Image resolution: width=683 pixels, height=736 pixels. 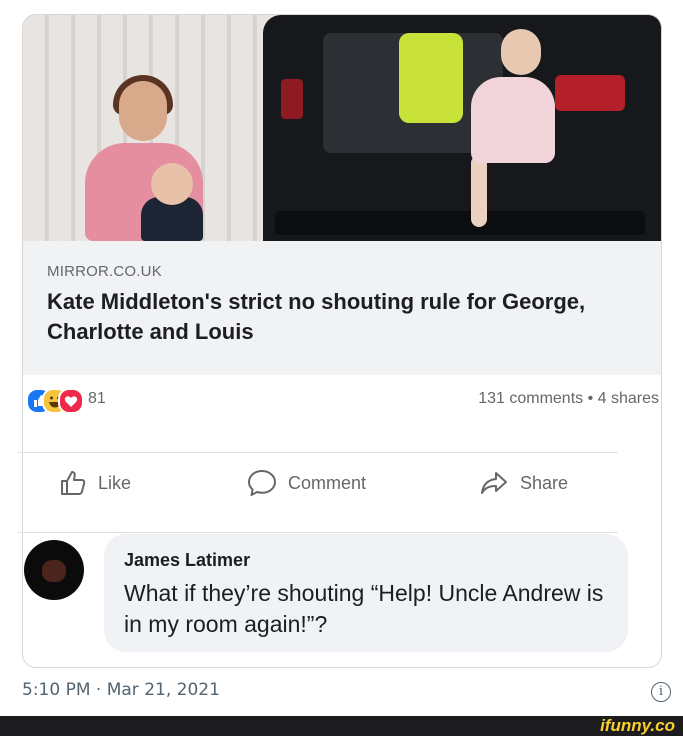 I want to click on share-button: Share, so click(x=523, y=483).